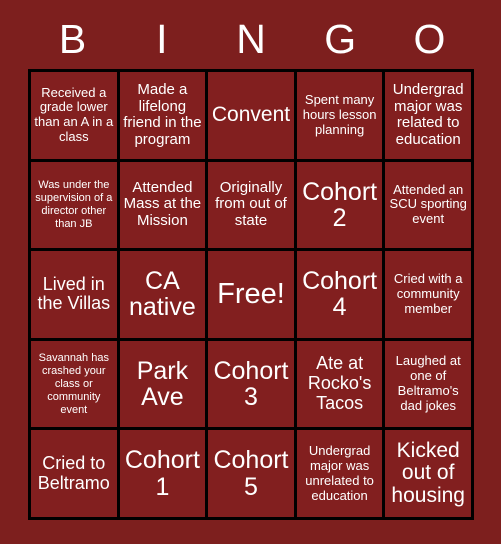  I want to click on bingo-cell-label: Cohort 2, so click(340, 204).